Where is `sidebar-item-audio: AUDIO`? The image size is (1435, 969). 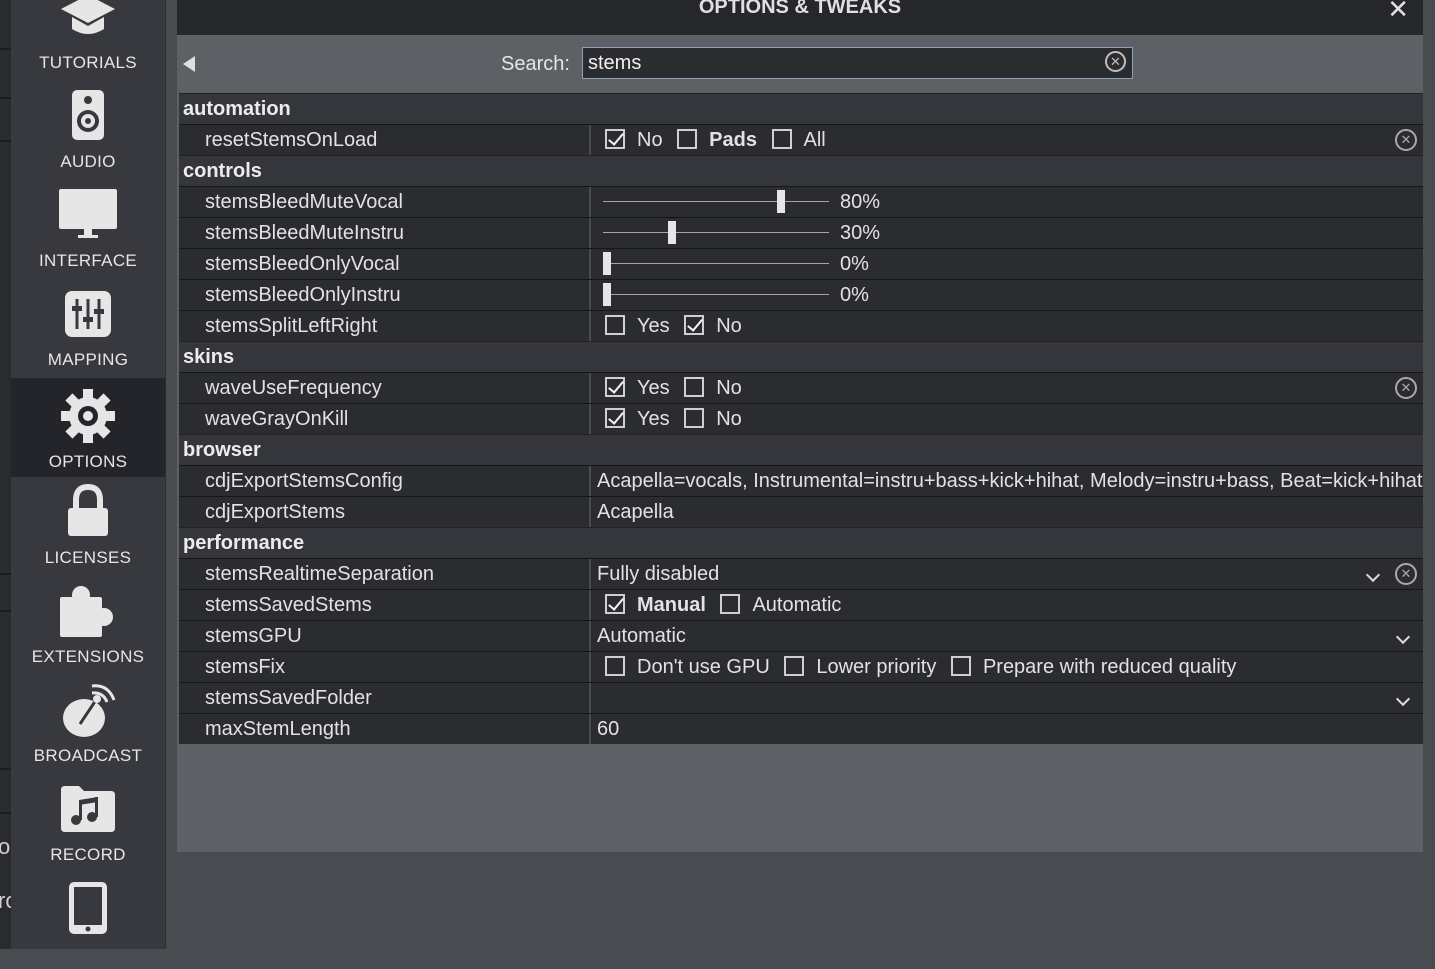
sidebar-item-audio: AUDIO is located at coordinates (88, 127).